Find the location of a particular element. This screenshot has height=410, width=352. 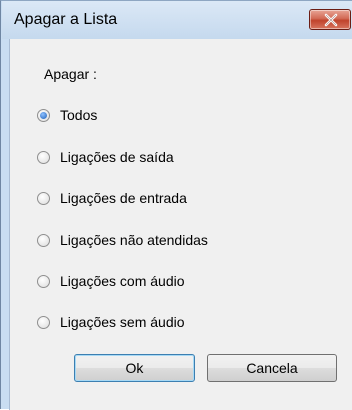

group-label: Apagar : is located at coordinates (70, 74).